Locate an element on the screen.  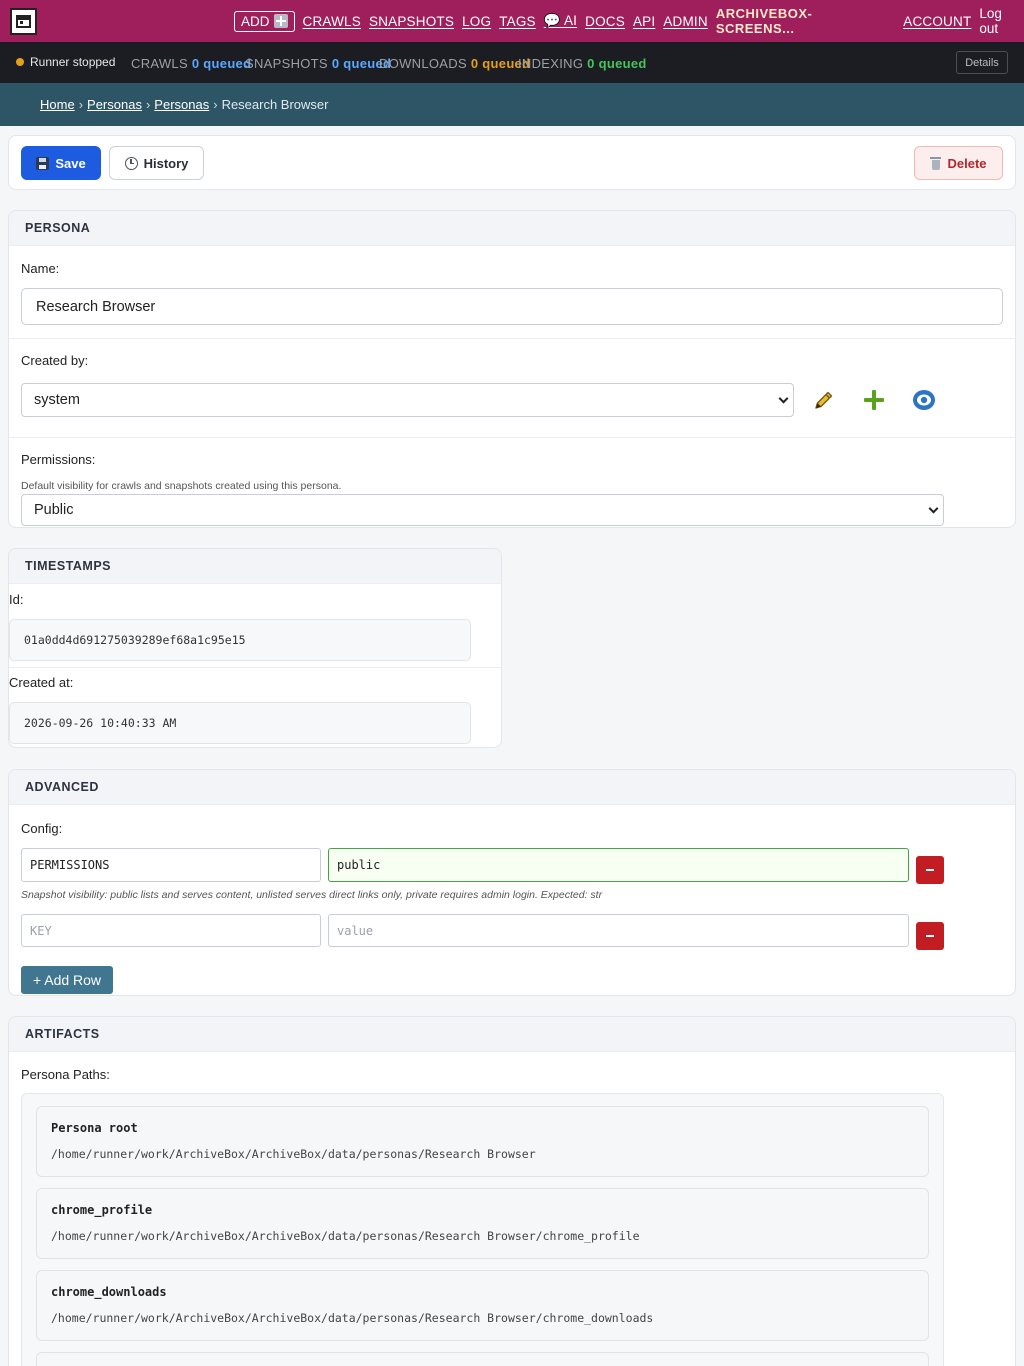
breadcrumb-personas-model: Personas is located at coordinates (181, 104).